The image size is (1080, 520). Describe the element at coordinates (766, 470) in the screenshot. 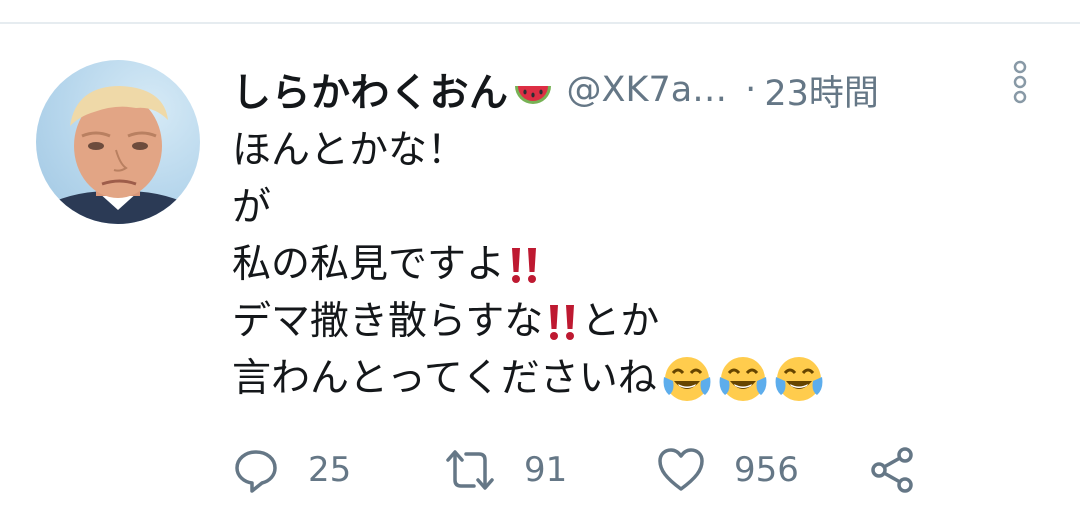

I see `like-count: 956` at that location.